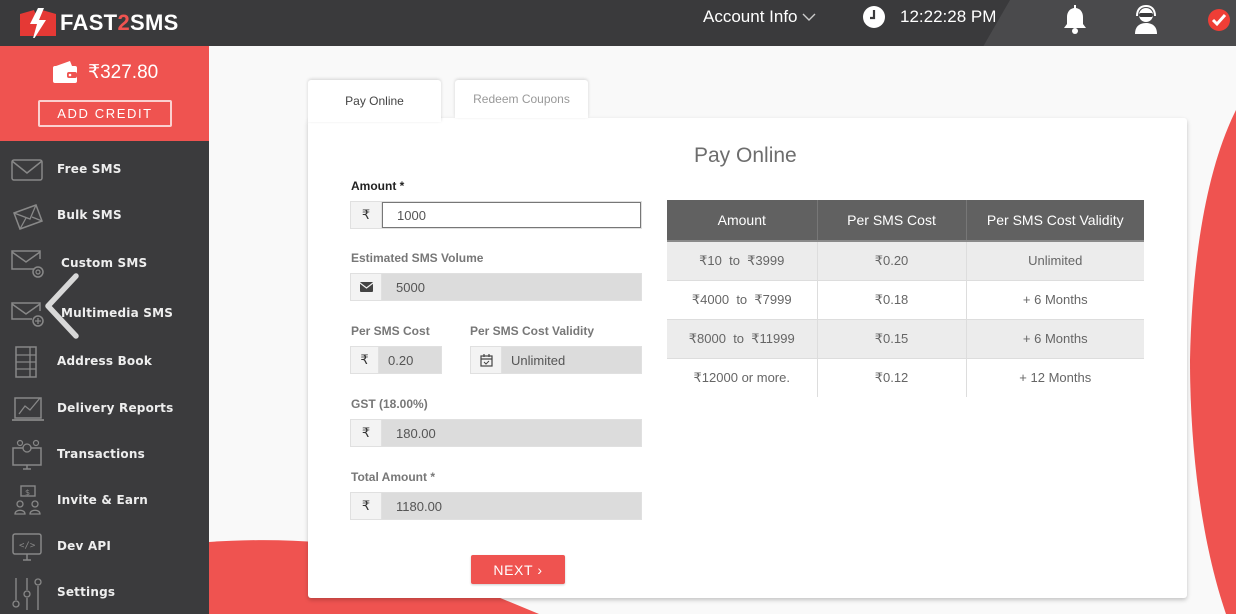 Image resolution: width=1236 pixels, height=614 pixels. Describe the element at coordinates (104, 263) in the screenshot. I see `sidebar-item-custom-sms: Custom SMS` at that location.